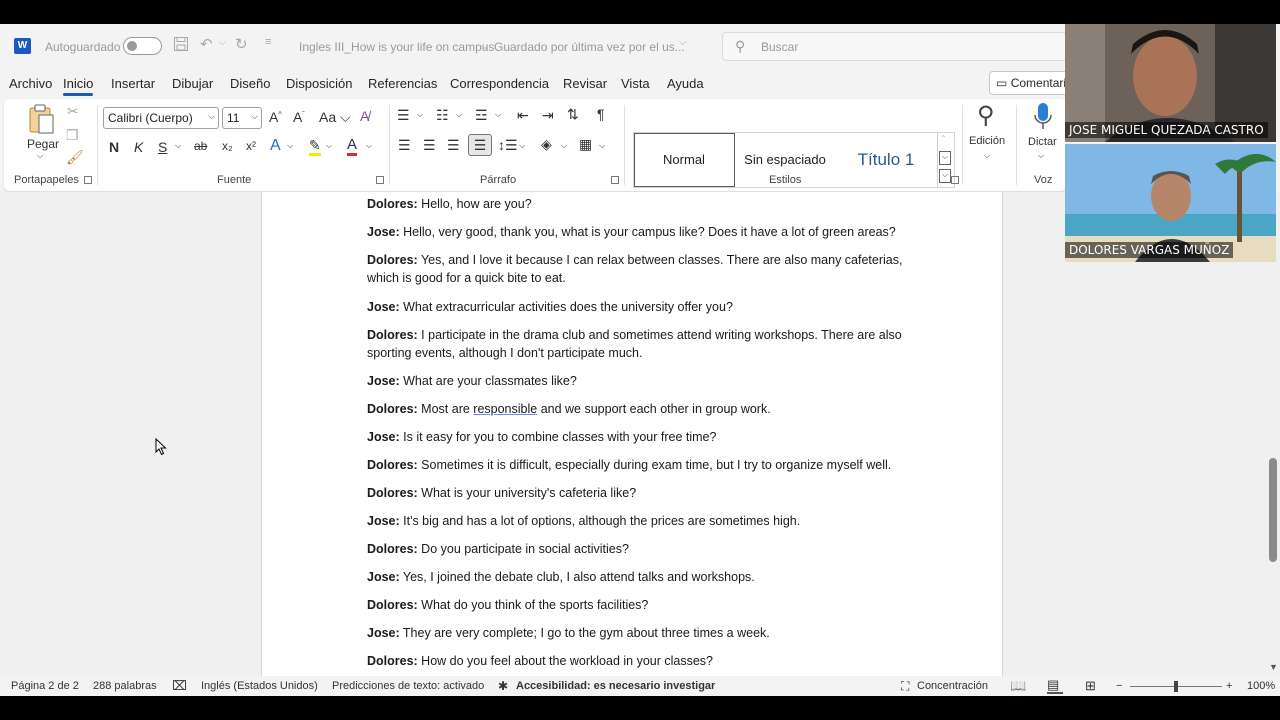  What do you see at coordinates (192, 83) in the screenshot?
I see `menu-dibujar: Dibujar` at bounding box center [192, 83].